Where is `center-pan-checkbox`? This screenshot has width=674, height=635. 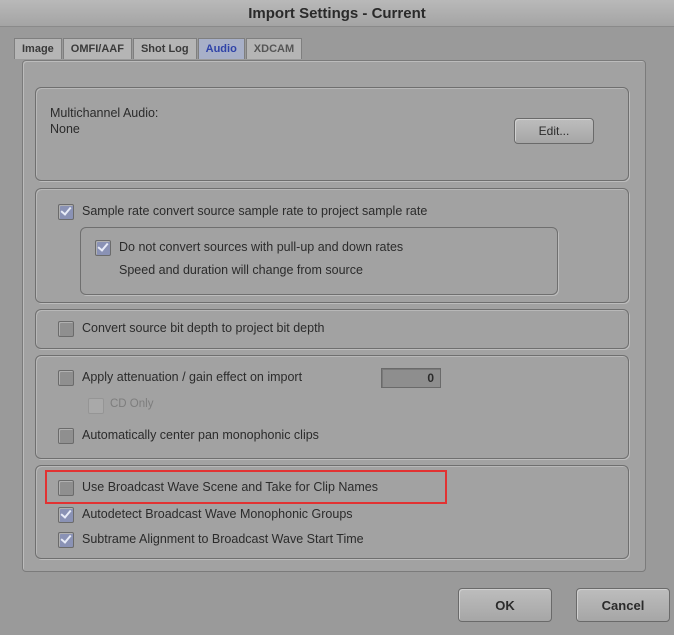 center-pan-checkbox is located at coordinates (66, 436).